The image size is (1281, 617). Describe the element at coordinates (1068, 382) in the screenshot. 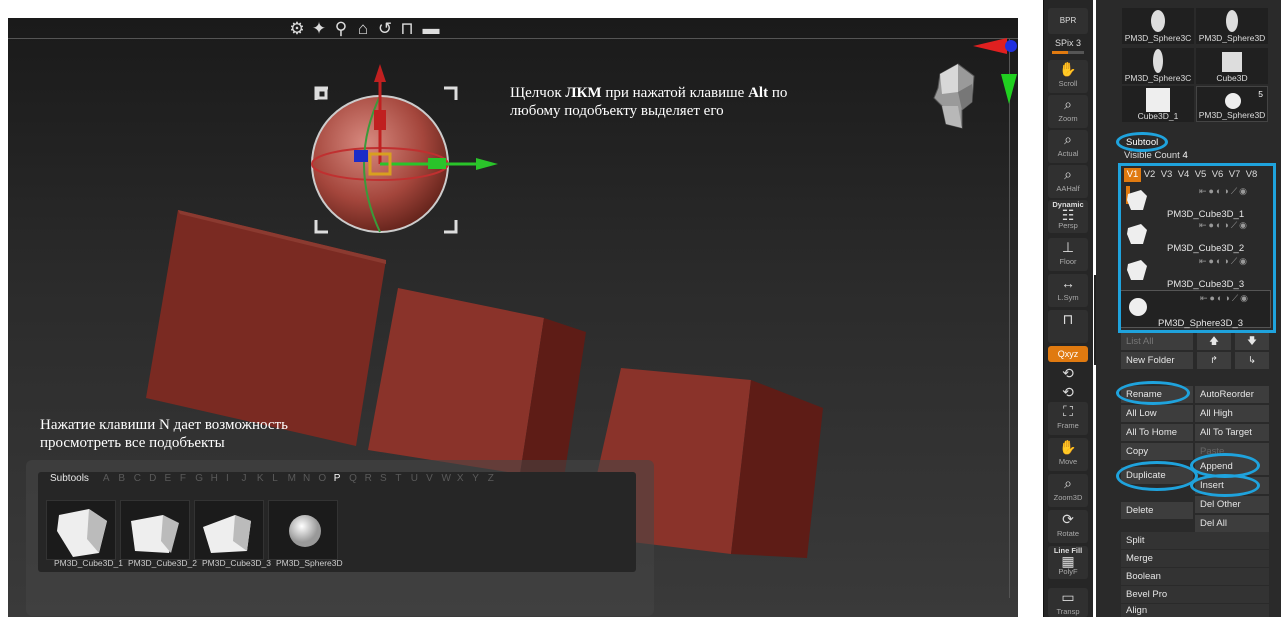

I see `rotate-axis-icons: ⟲ ⟲` at that location.